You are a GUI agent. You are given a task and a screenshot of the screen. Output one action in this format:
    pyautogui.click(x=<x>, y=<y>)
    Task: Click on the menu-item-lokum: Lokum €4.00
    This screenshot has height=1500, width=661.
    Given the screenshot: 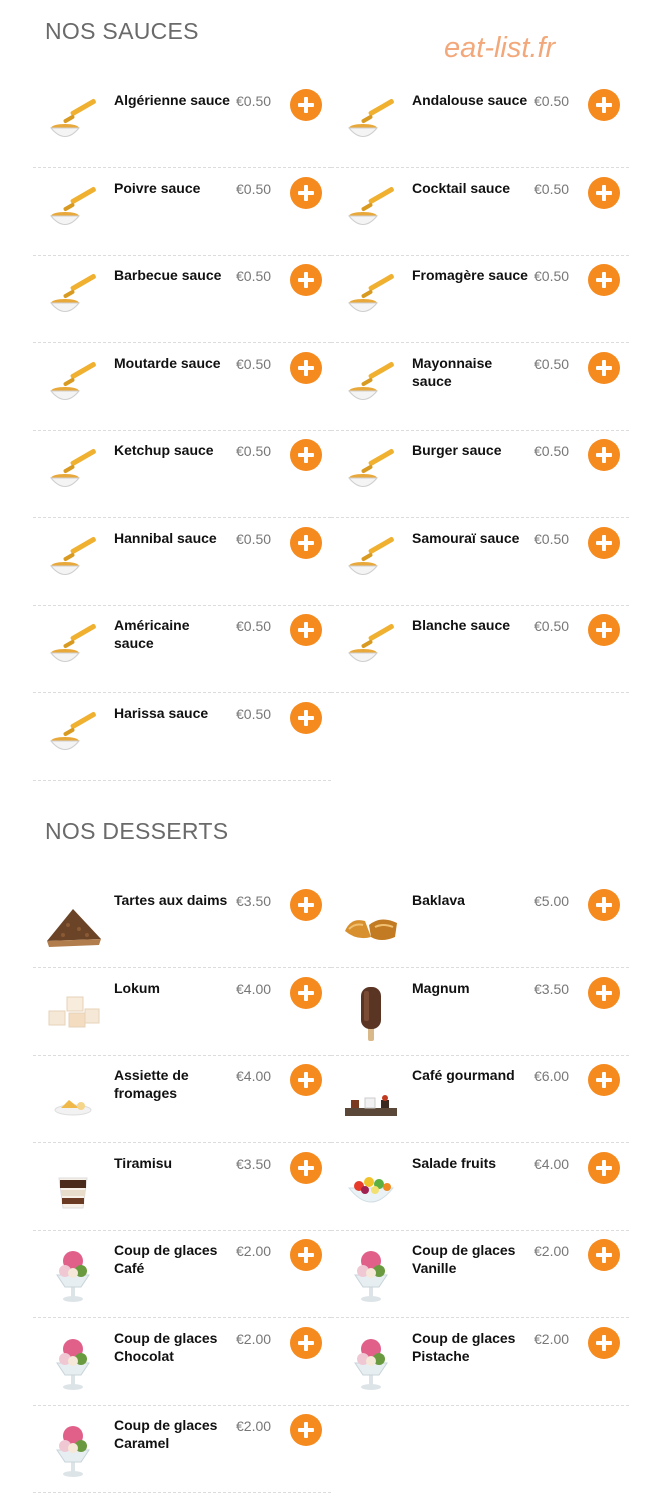 What is the action you would take?
    pyautogui.click(x=182, y=1012)
    